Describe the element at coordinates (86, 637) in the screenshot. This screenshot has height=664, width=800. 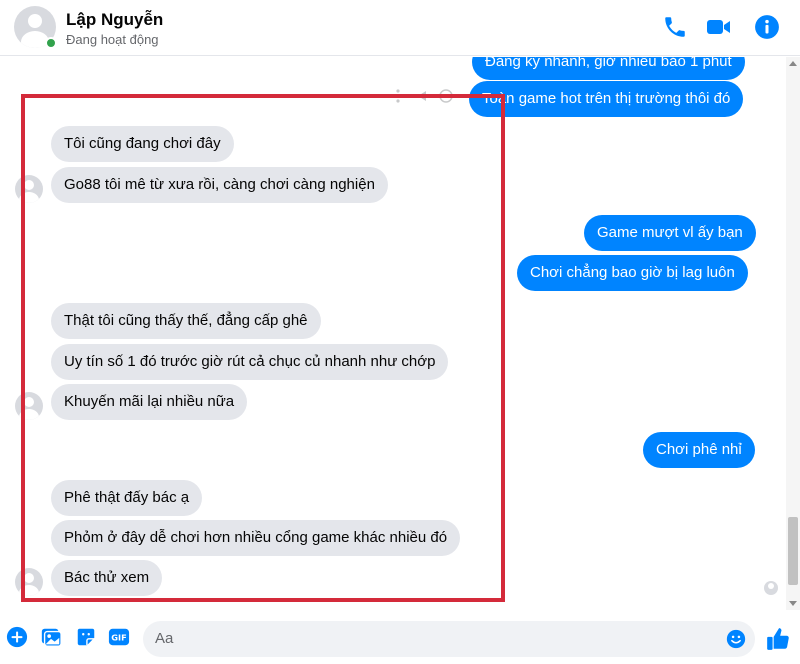
I see `sticker-icon` at that location.